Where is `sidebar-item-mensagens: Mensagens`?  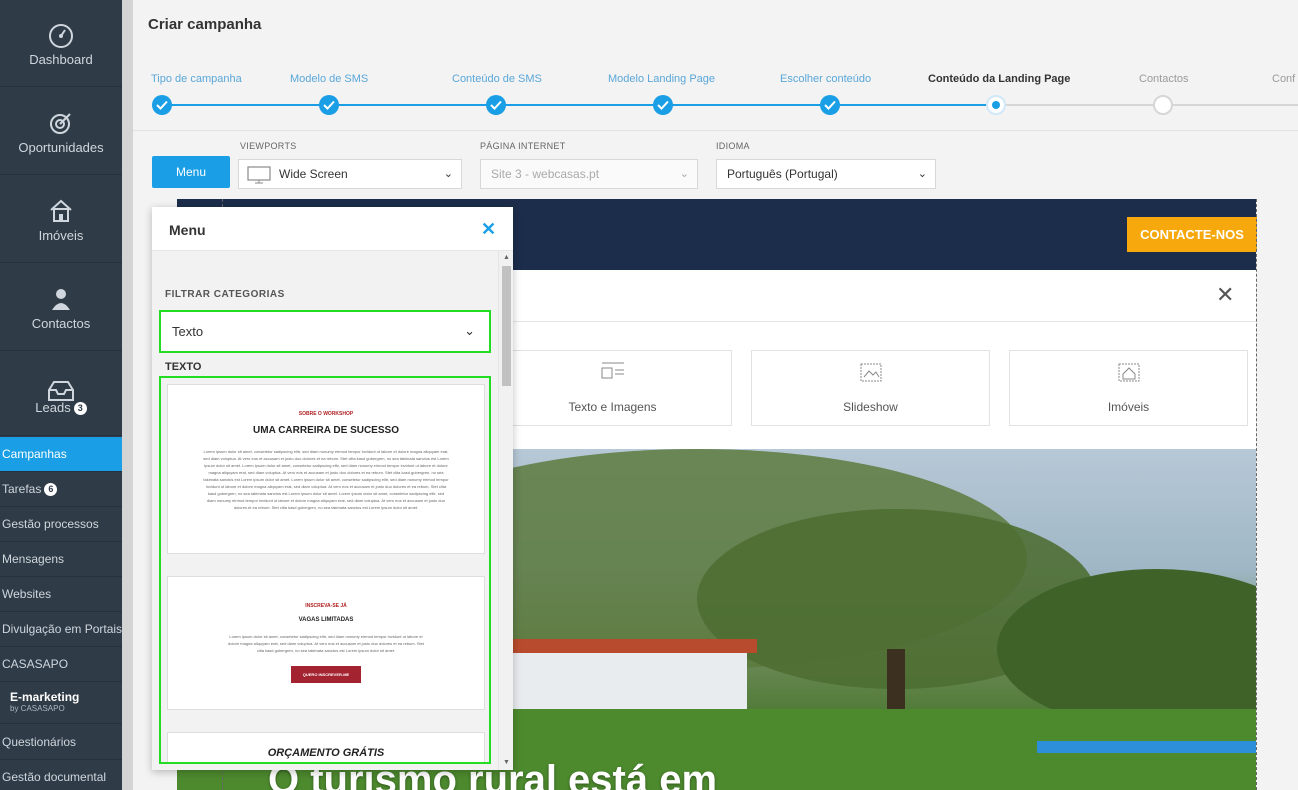
sidebar-item-mensagens: Mensagens is located at coordinates (61, 559).